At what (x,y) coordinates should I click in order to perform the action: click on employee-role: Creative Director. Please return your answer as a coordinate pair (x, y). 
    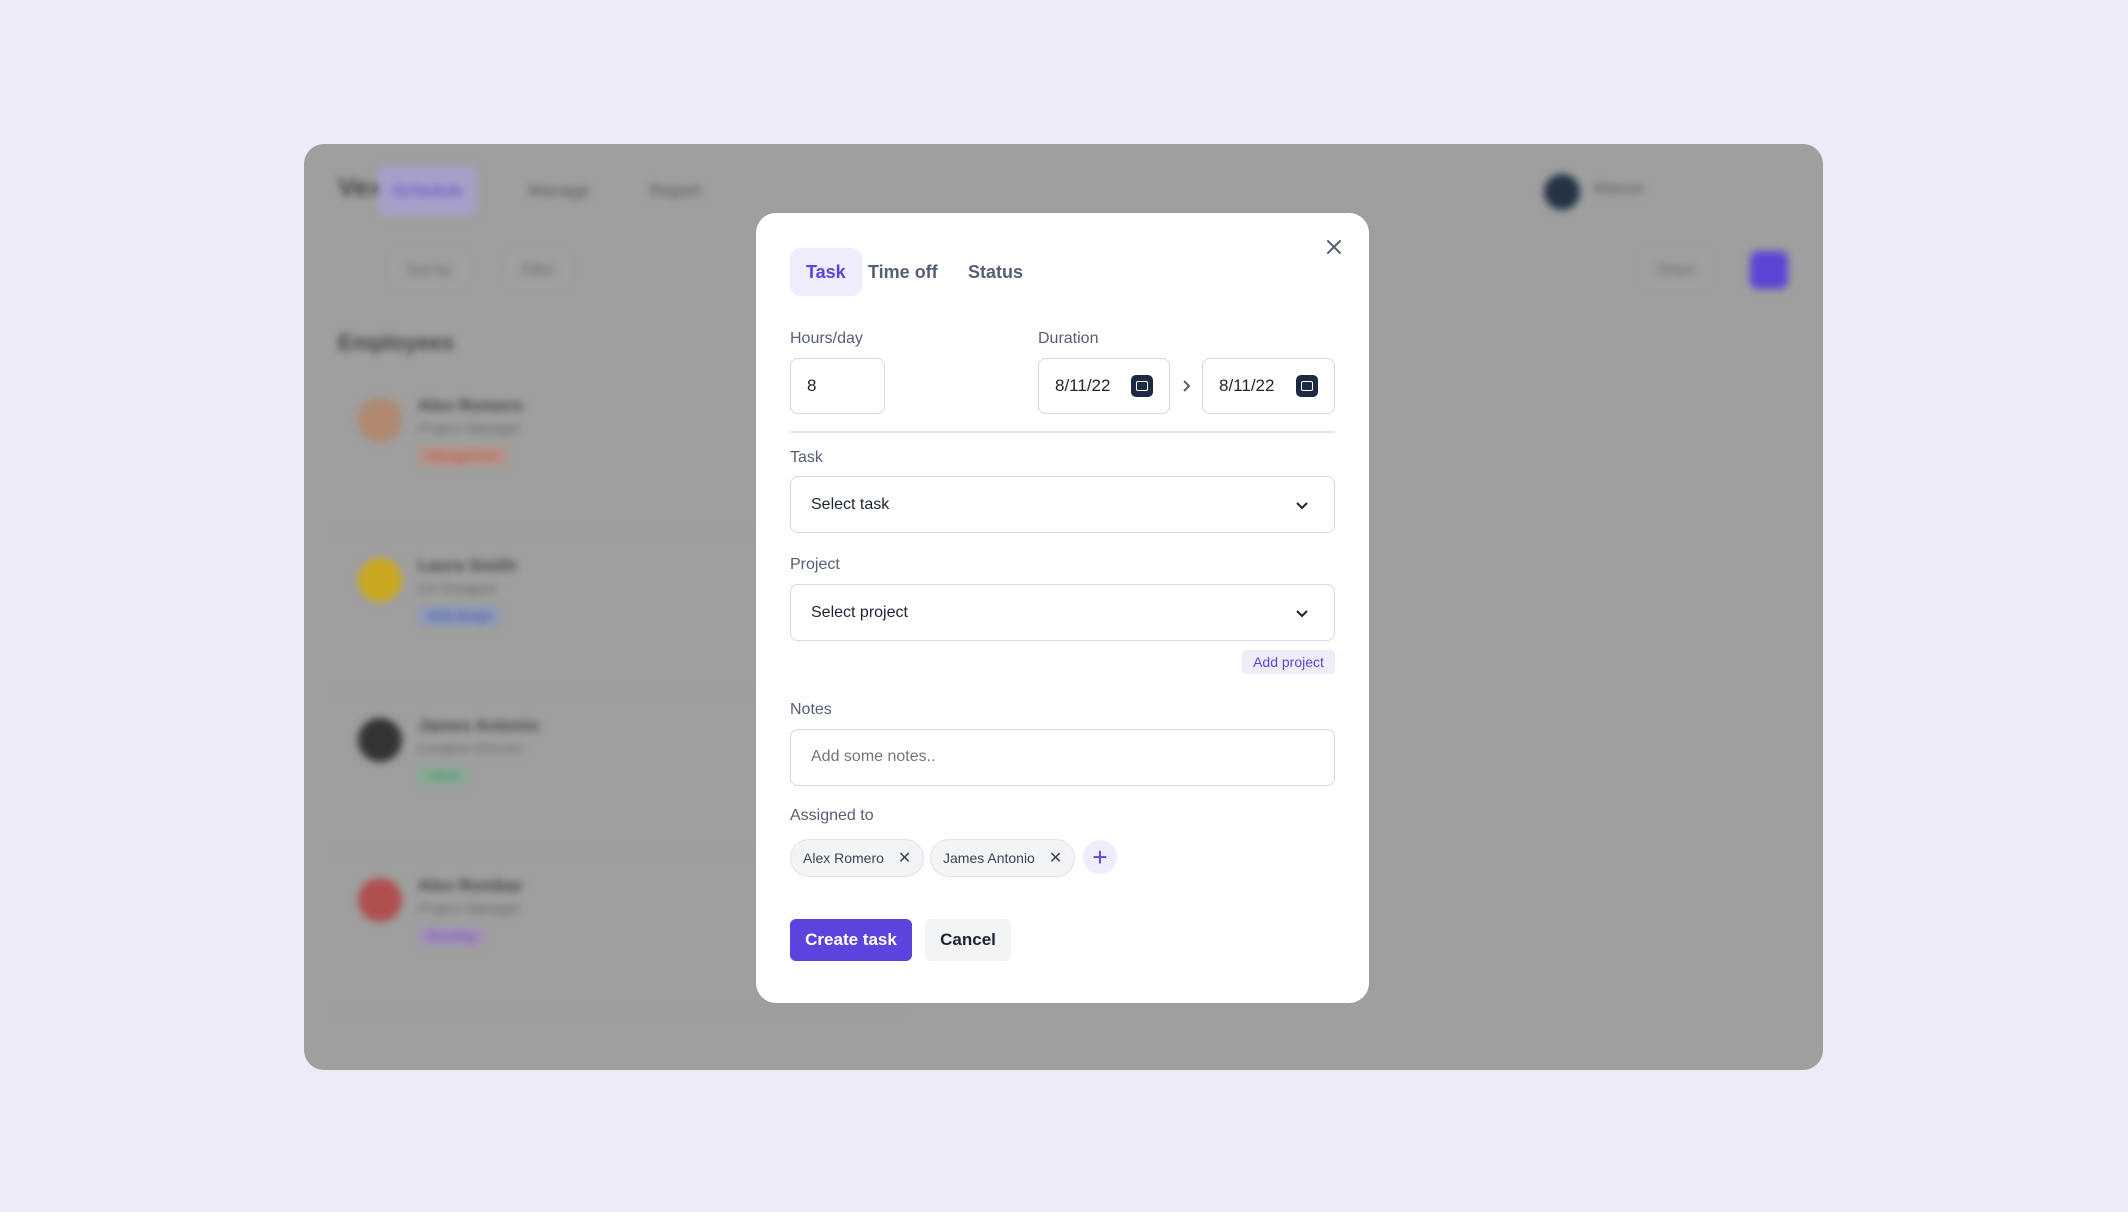
    Looking at the image, I should click on (471, 748).